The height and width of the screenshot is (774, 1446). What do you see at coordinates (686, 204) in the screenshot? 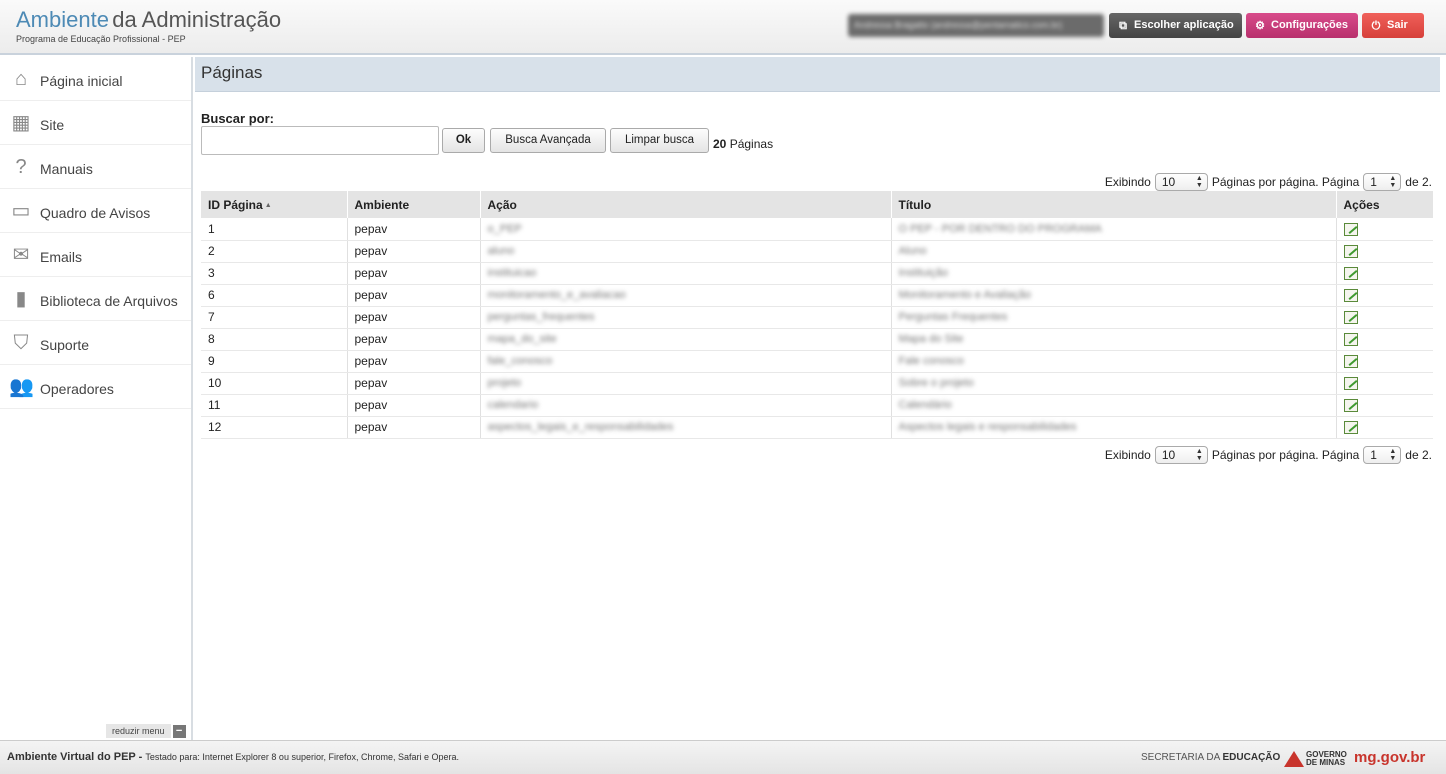
I see `column-header-acao: Ação` at bounding box center [686, 204].